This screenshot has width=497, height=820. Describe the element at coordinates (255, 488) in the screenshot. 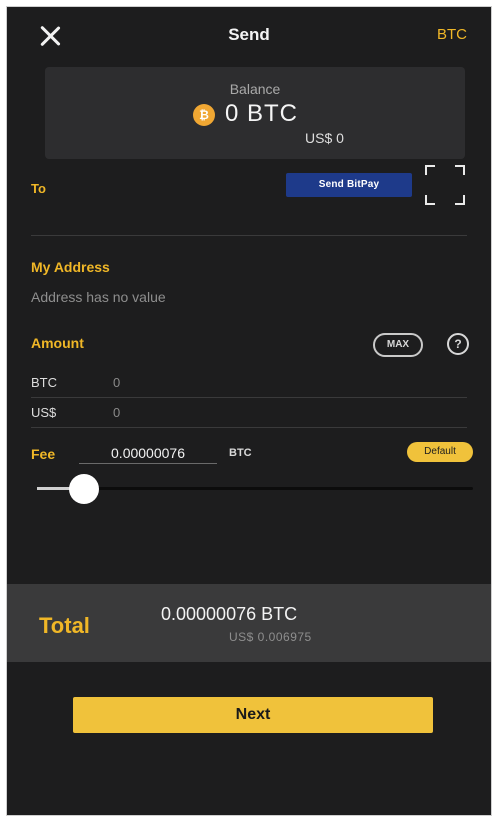

I see `fee-slider-track` at that location.